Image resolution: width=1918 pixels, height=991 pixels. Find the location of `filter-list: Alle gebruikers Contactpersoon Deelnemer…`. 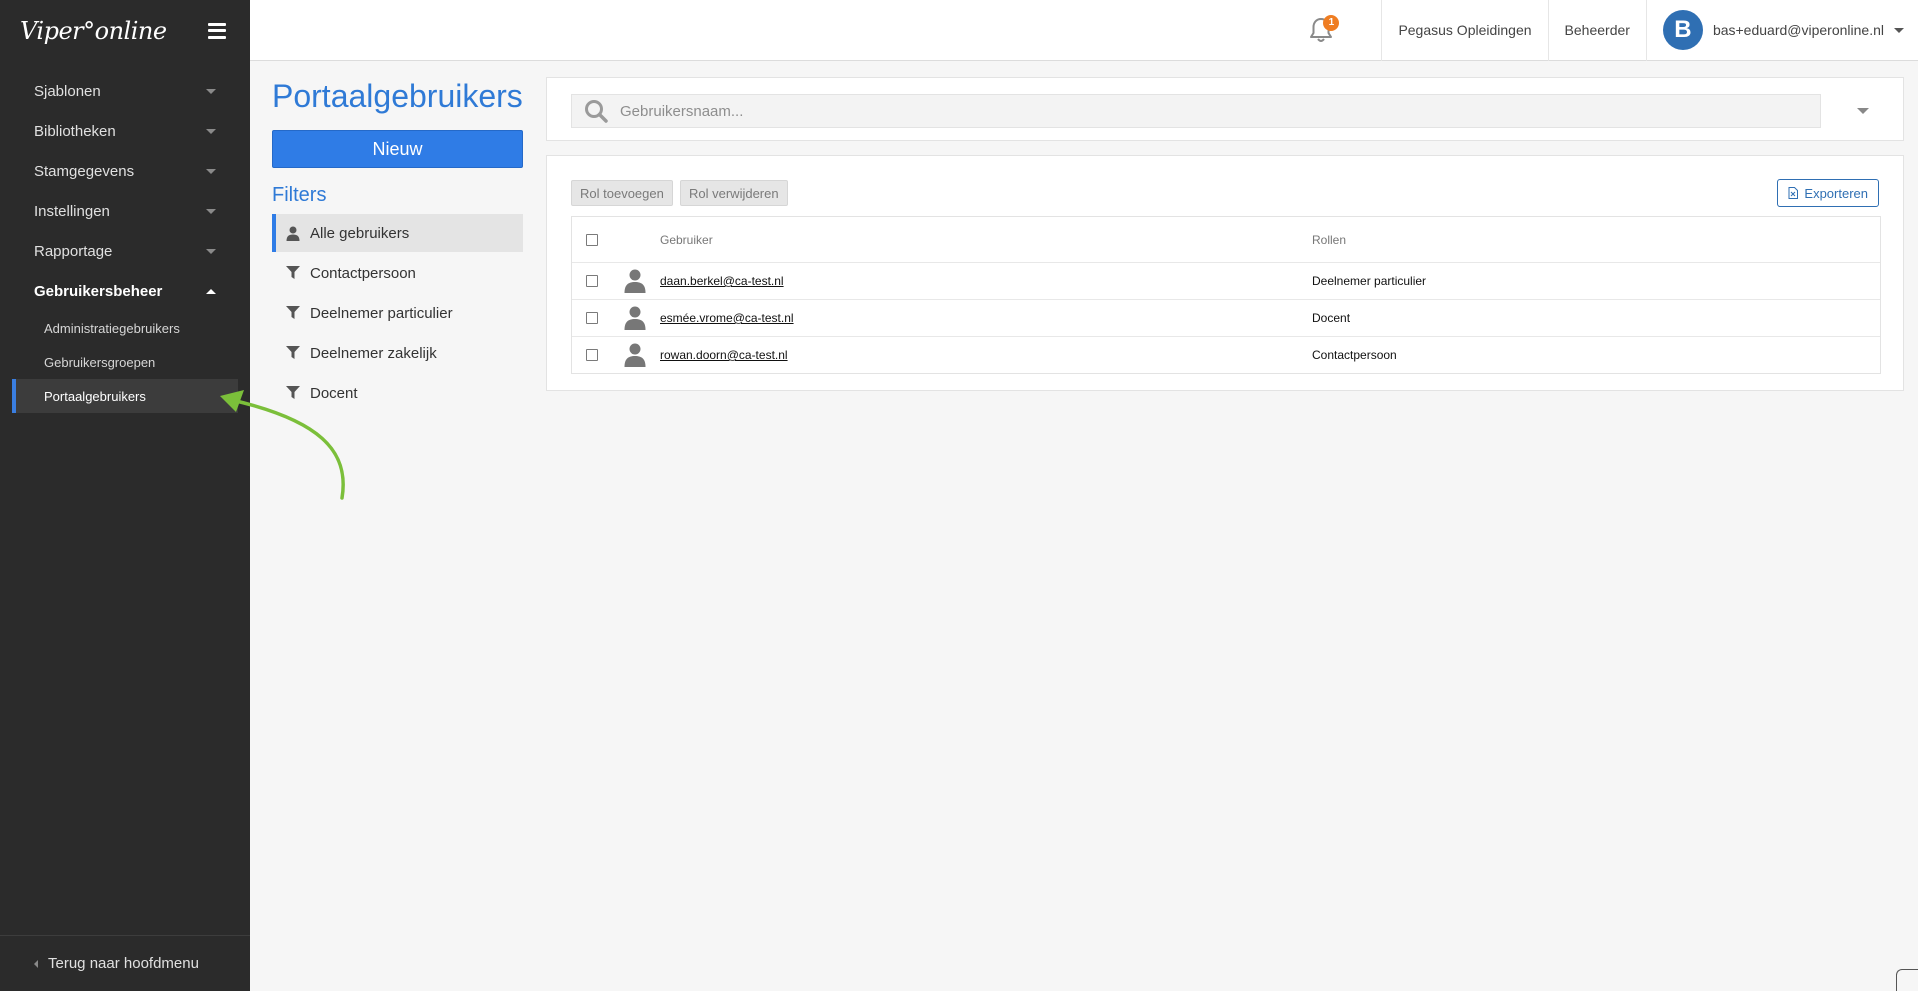

filter-list: Alle gebruikers Contactpersoon Deelnemer… is located at coordinates (397, 314).